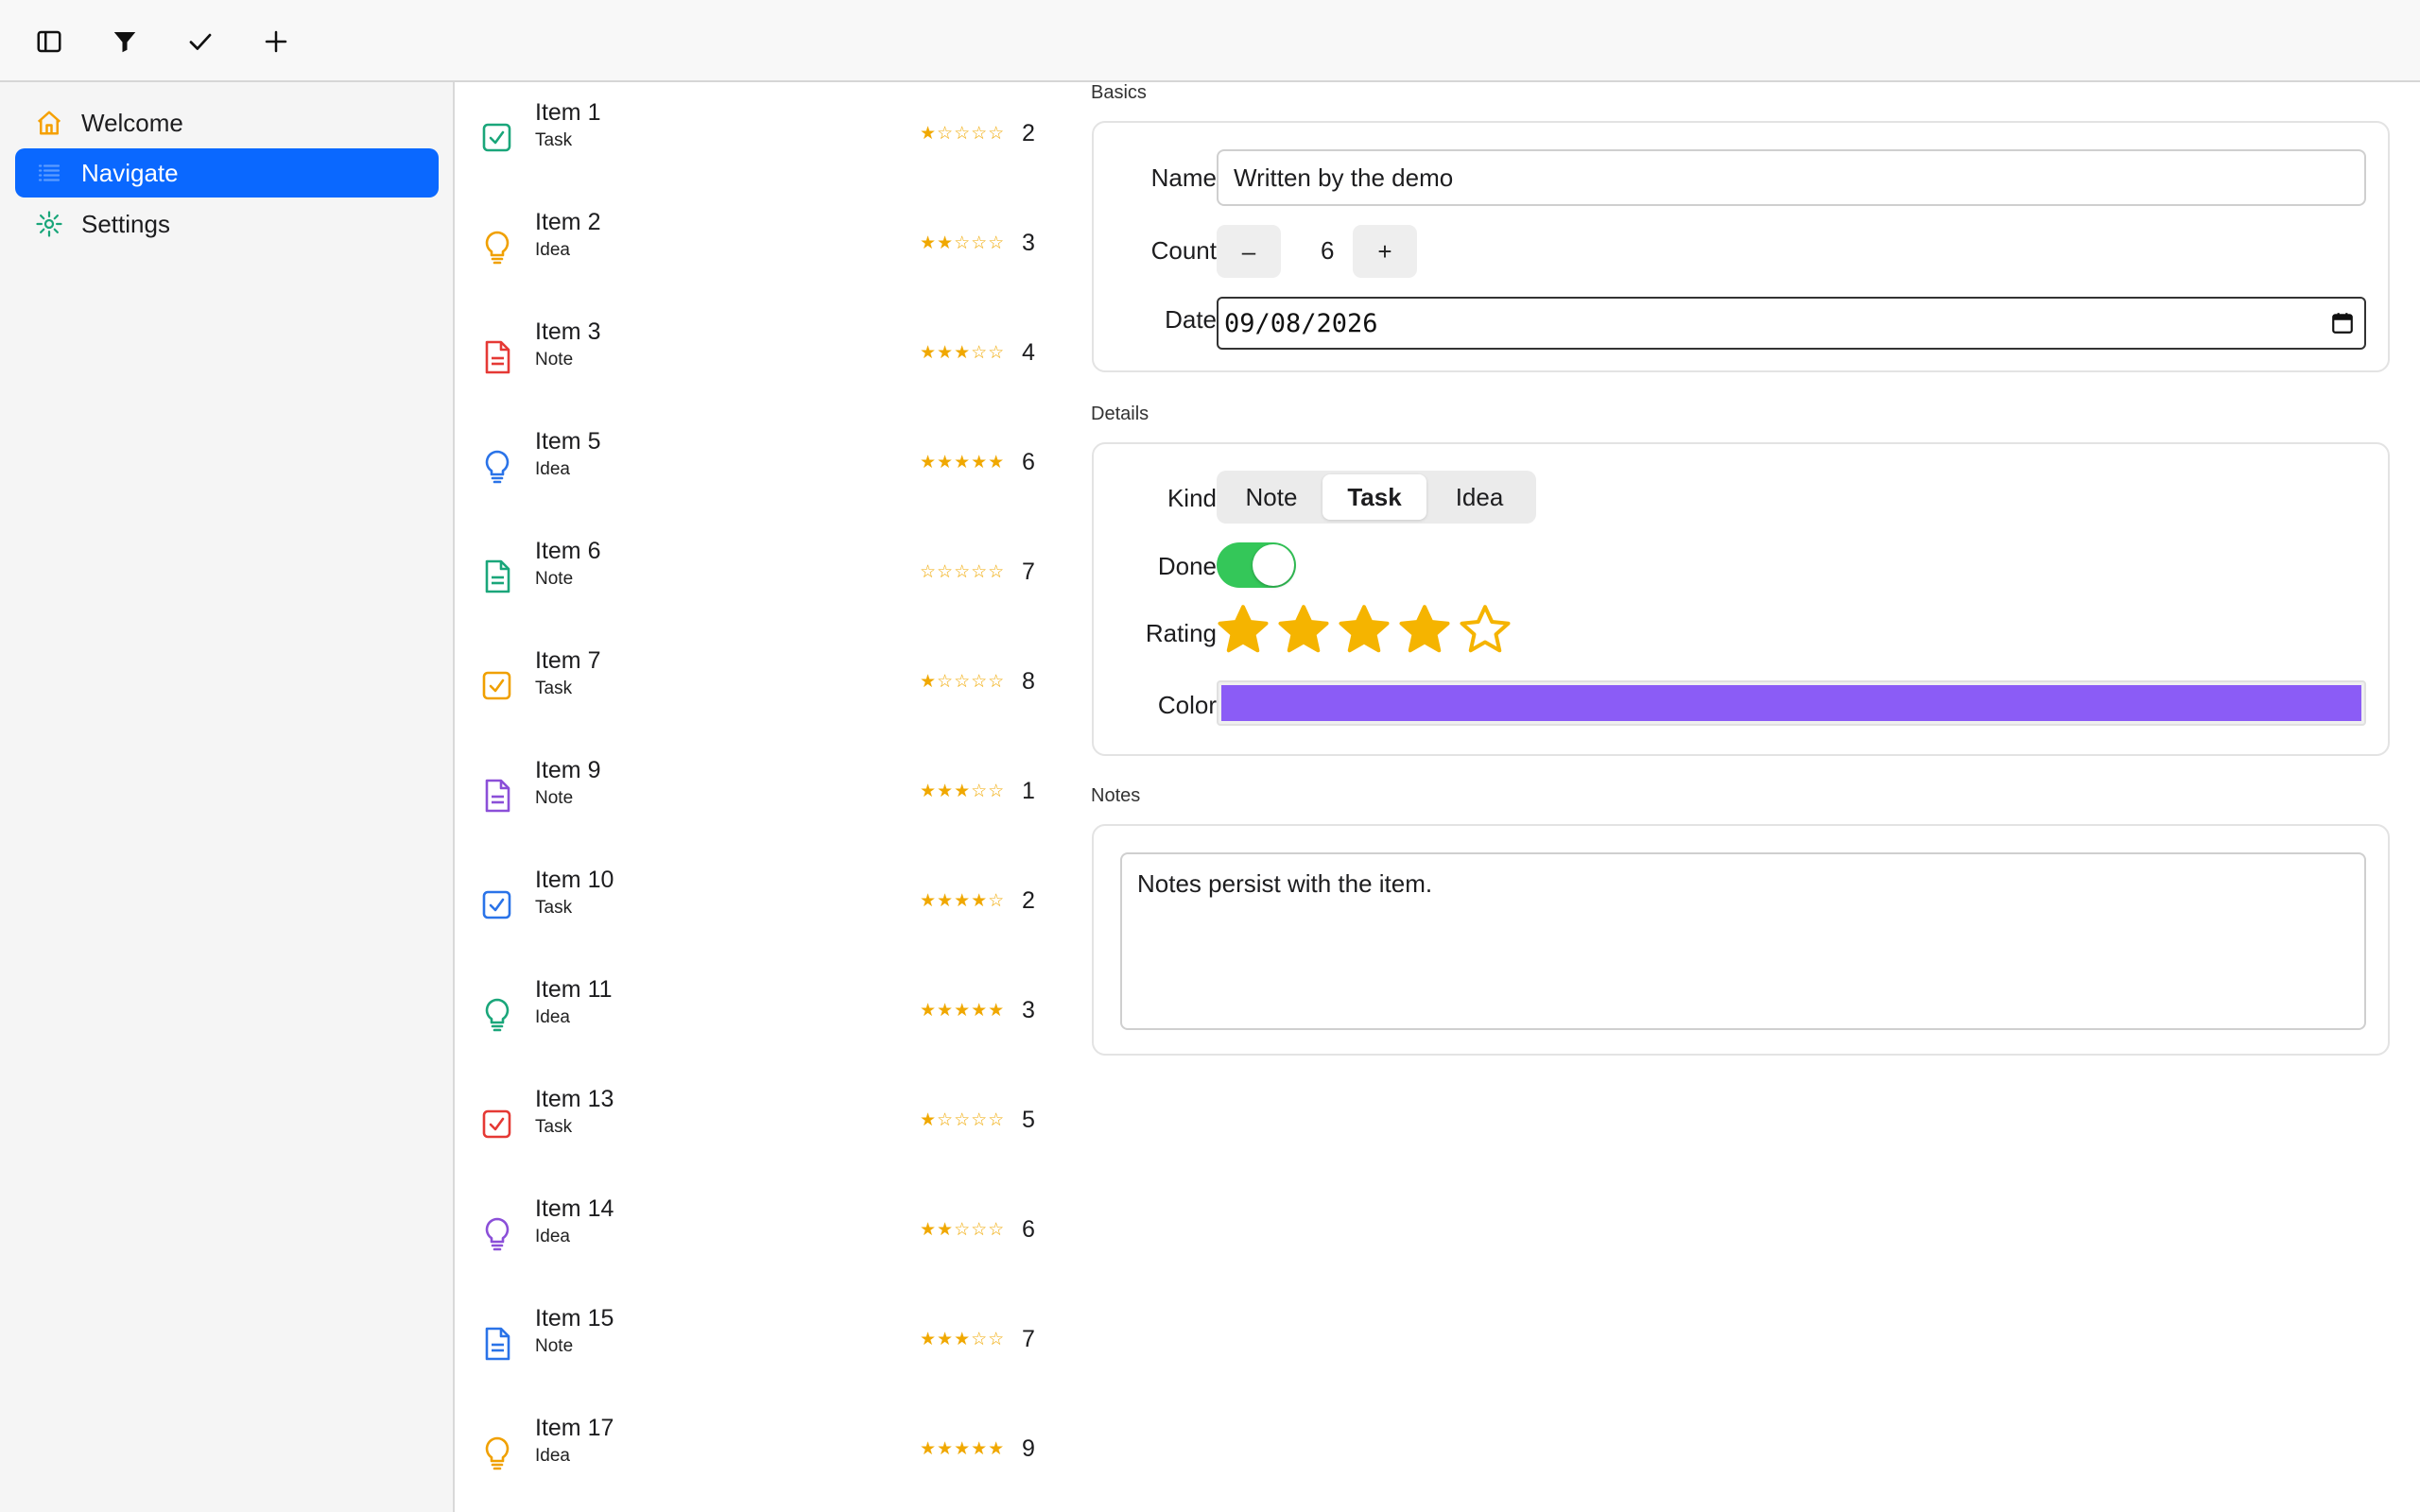 This screenshot has width=2420, height=1512. Describe the element at coordinates (963, 571) in the screenshot. I see `item-rating-stars: ☆☆☆☆☆` at that location.